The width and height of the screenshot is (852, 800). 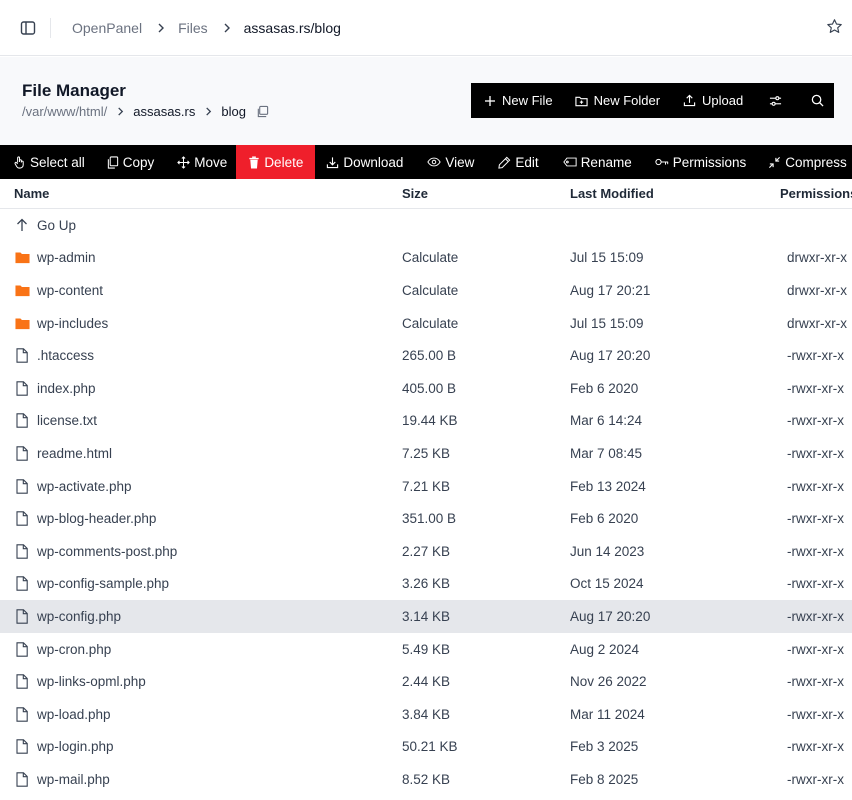 What do you see at coordinates (67, 420) in the screenshot?
I see `file-name: license.txt` at bounding box center [67, 420].